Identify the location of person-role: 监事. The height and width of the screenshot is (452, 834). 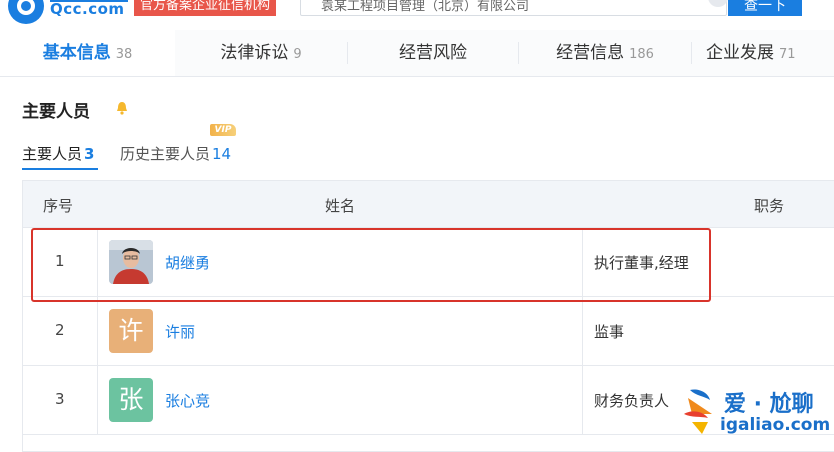
(609, 332).